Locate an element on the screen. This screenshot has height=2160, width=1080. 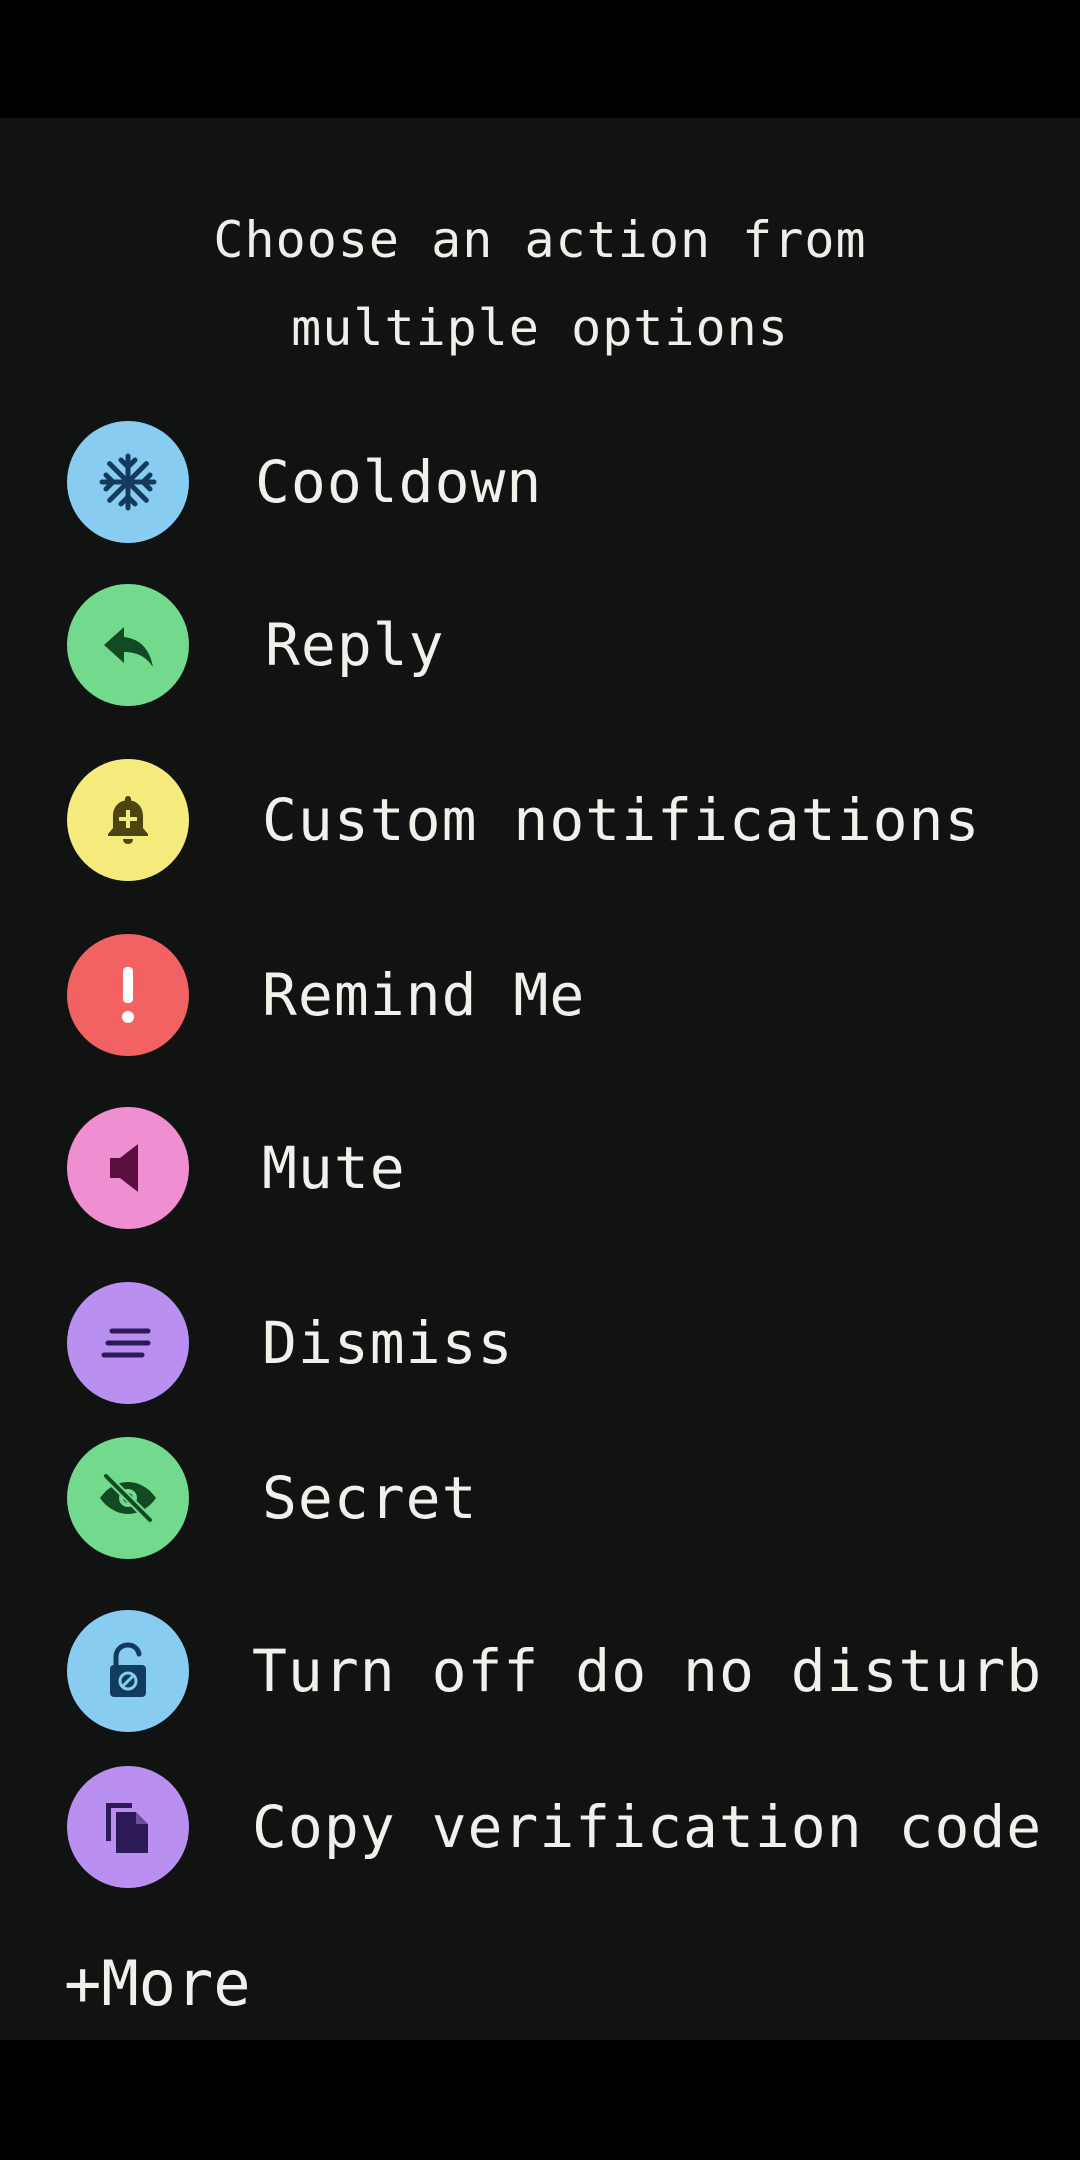
panel-header: Choose an action from multiple options is located at coordinates (540, 284).